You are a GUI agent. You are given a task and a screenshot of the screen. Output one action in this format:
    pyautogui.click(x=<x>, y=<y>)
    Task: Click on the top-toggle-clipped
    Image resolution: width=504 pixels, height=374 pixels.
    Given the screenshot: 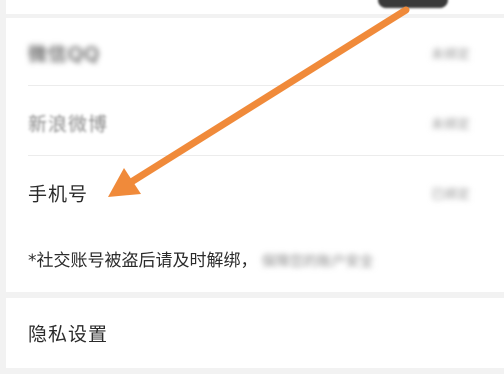 What is the action you would take?
    pyautogui.click(x=413, y=4)
    